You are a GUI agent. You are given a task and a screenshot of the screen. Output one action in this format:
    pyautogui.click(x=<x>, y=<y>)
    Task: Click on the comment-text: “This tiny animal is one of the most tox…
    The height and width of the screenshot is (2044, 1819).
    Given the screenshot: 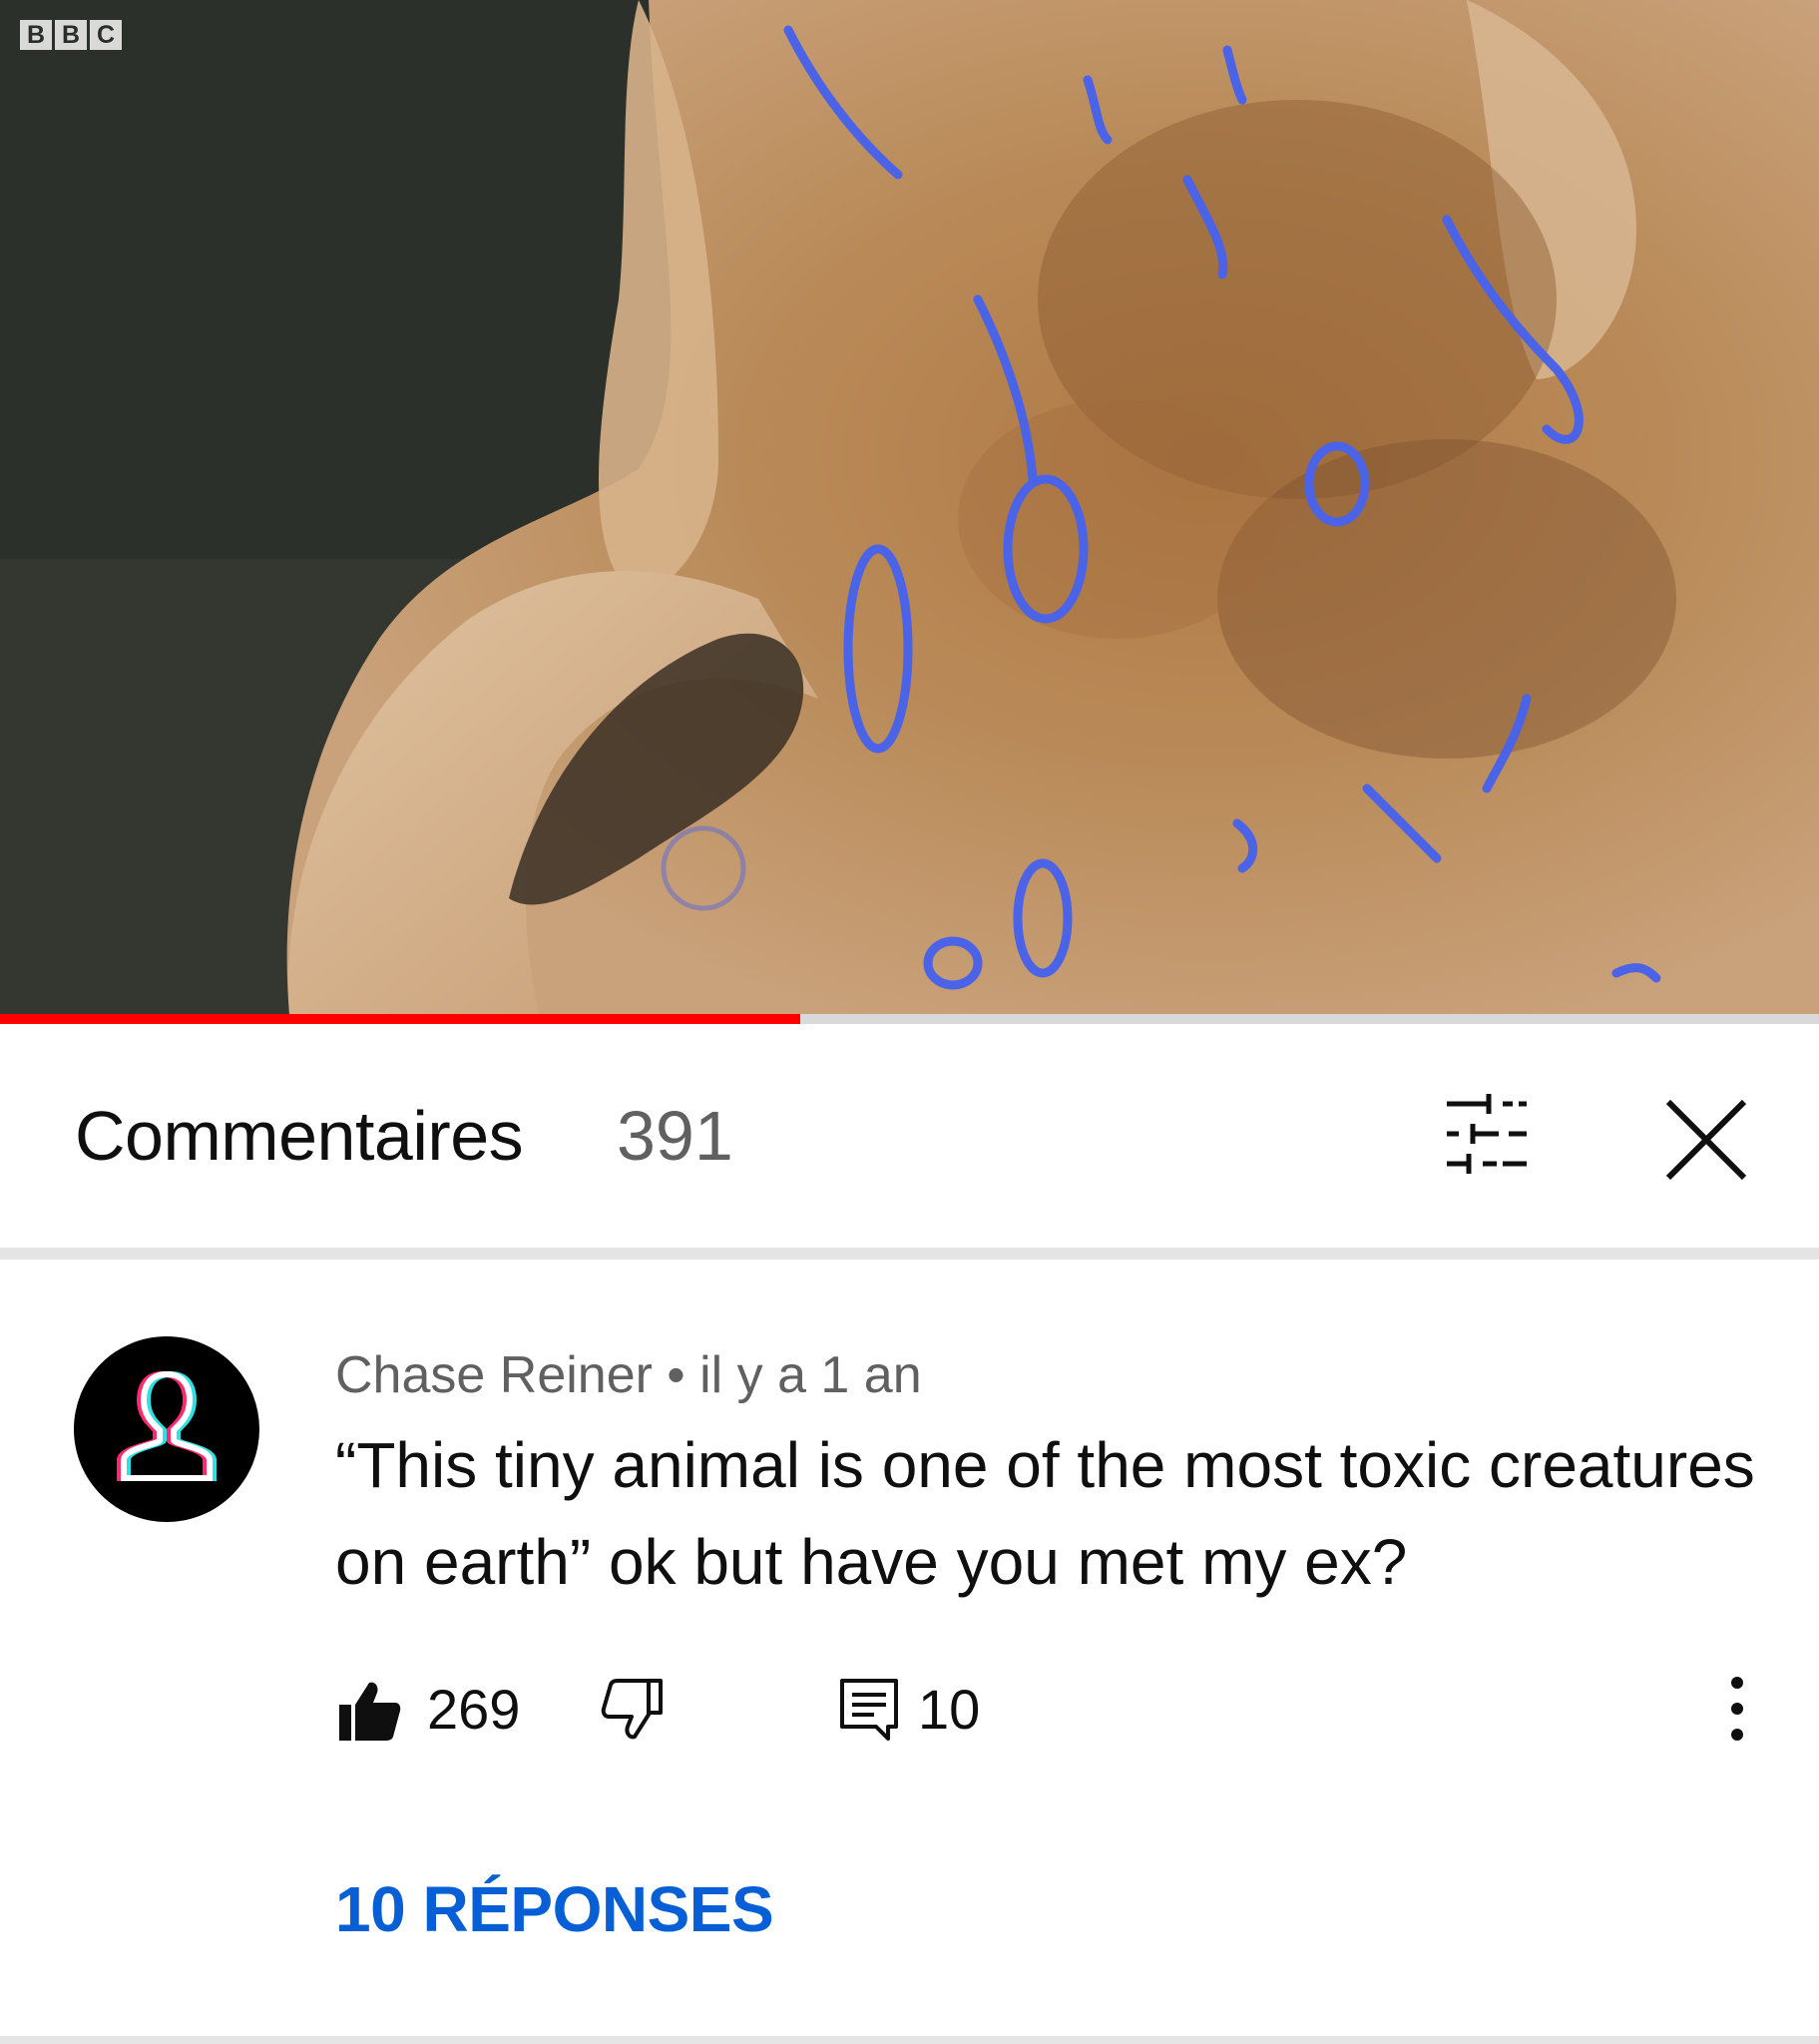 What is the action you would take?
    pyautogui.click(x=1045, y=1513)
    